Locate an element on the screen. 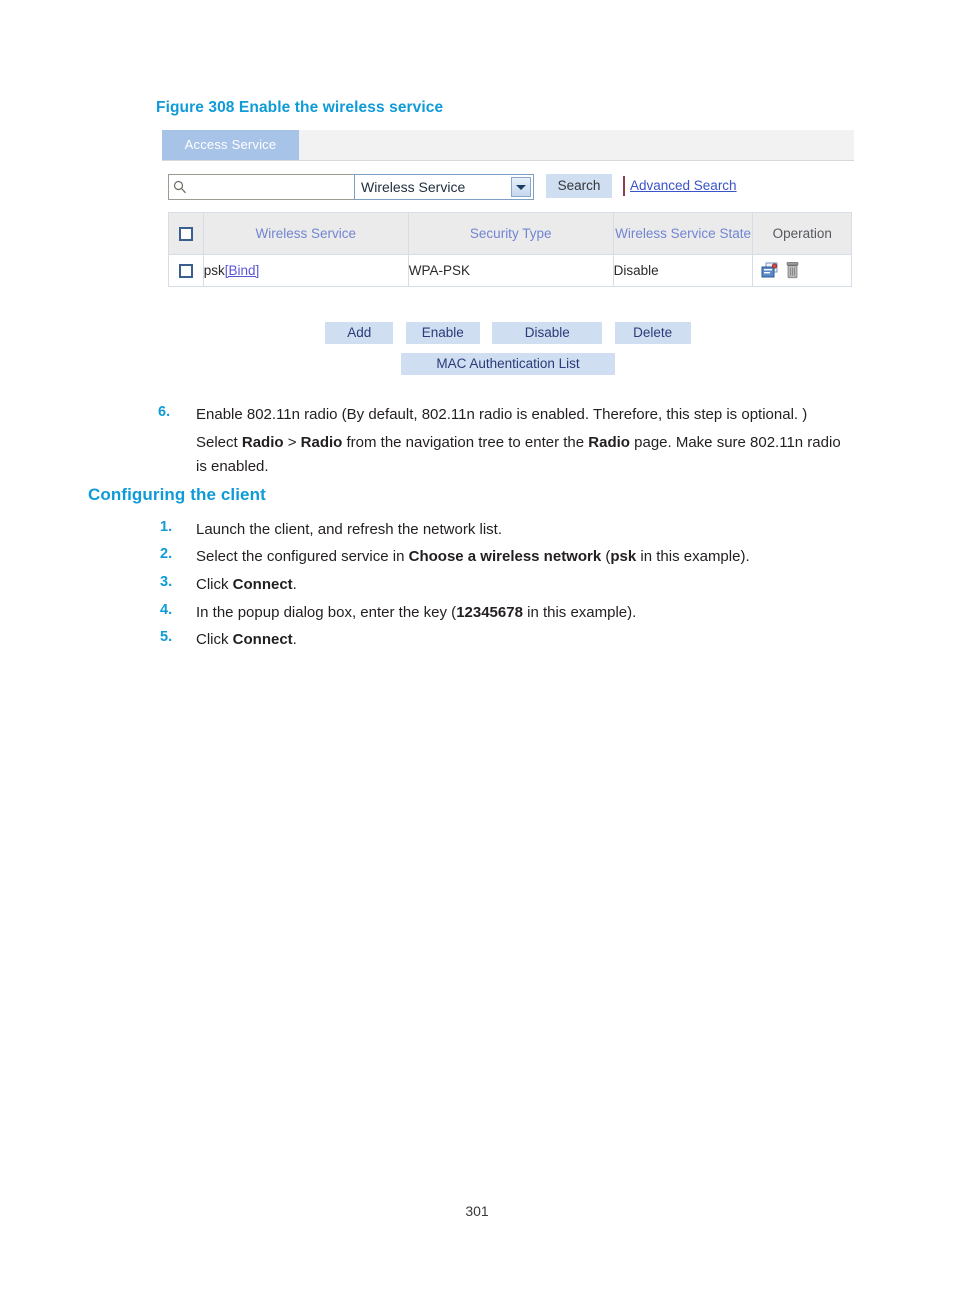 The image size is (954, 1296). mac-authentication-list-button: MAC Authentication List is located at coordinates (508, 364).